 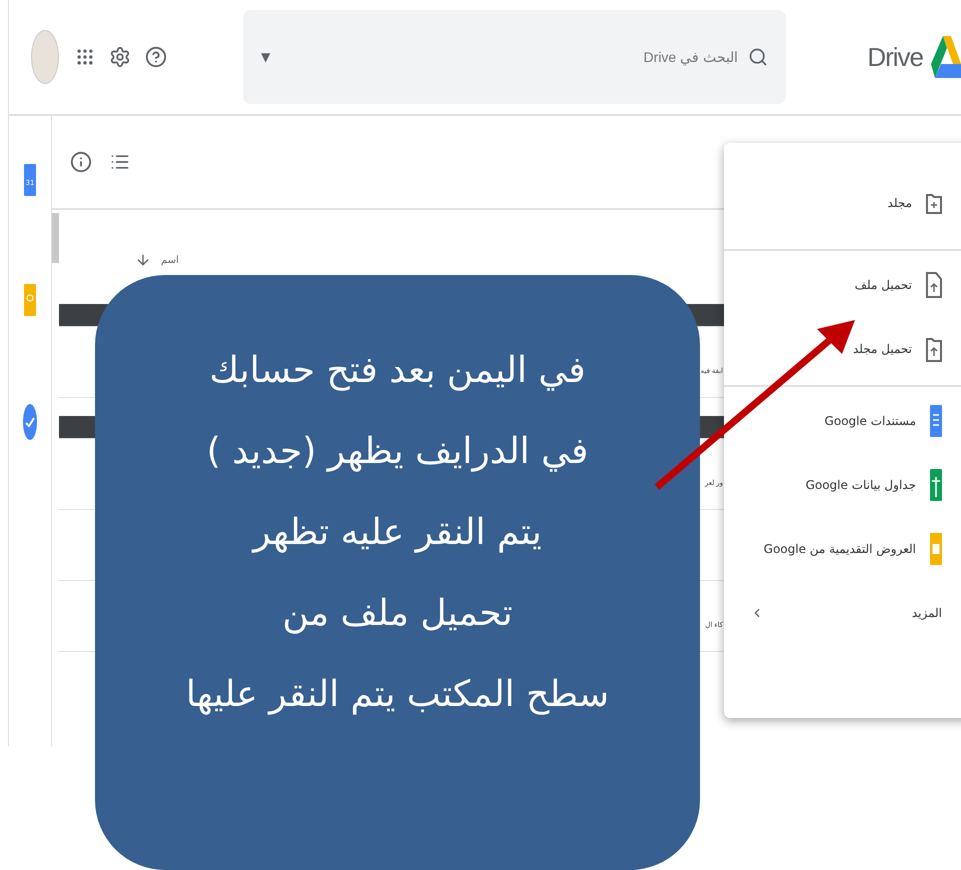 I want to click on apps-grid-icon, so click(x=85, y=57).